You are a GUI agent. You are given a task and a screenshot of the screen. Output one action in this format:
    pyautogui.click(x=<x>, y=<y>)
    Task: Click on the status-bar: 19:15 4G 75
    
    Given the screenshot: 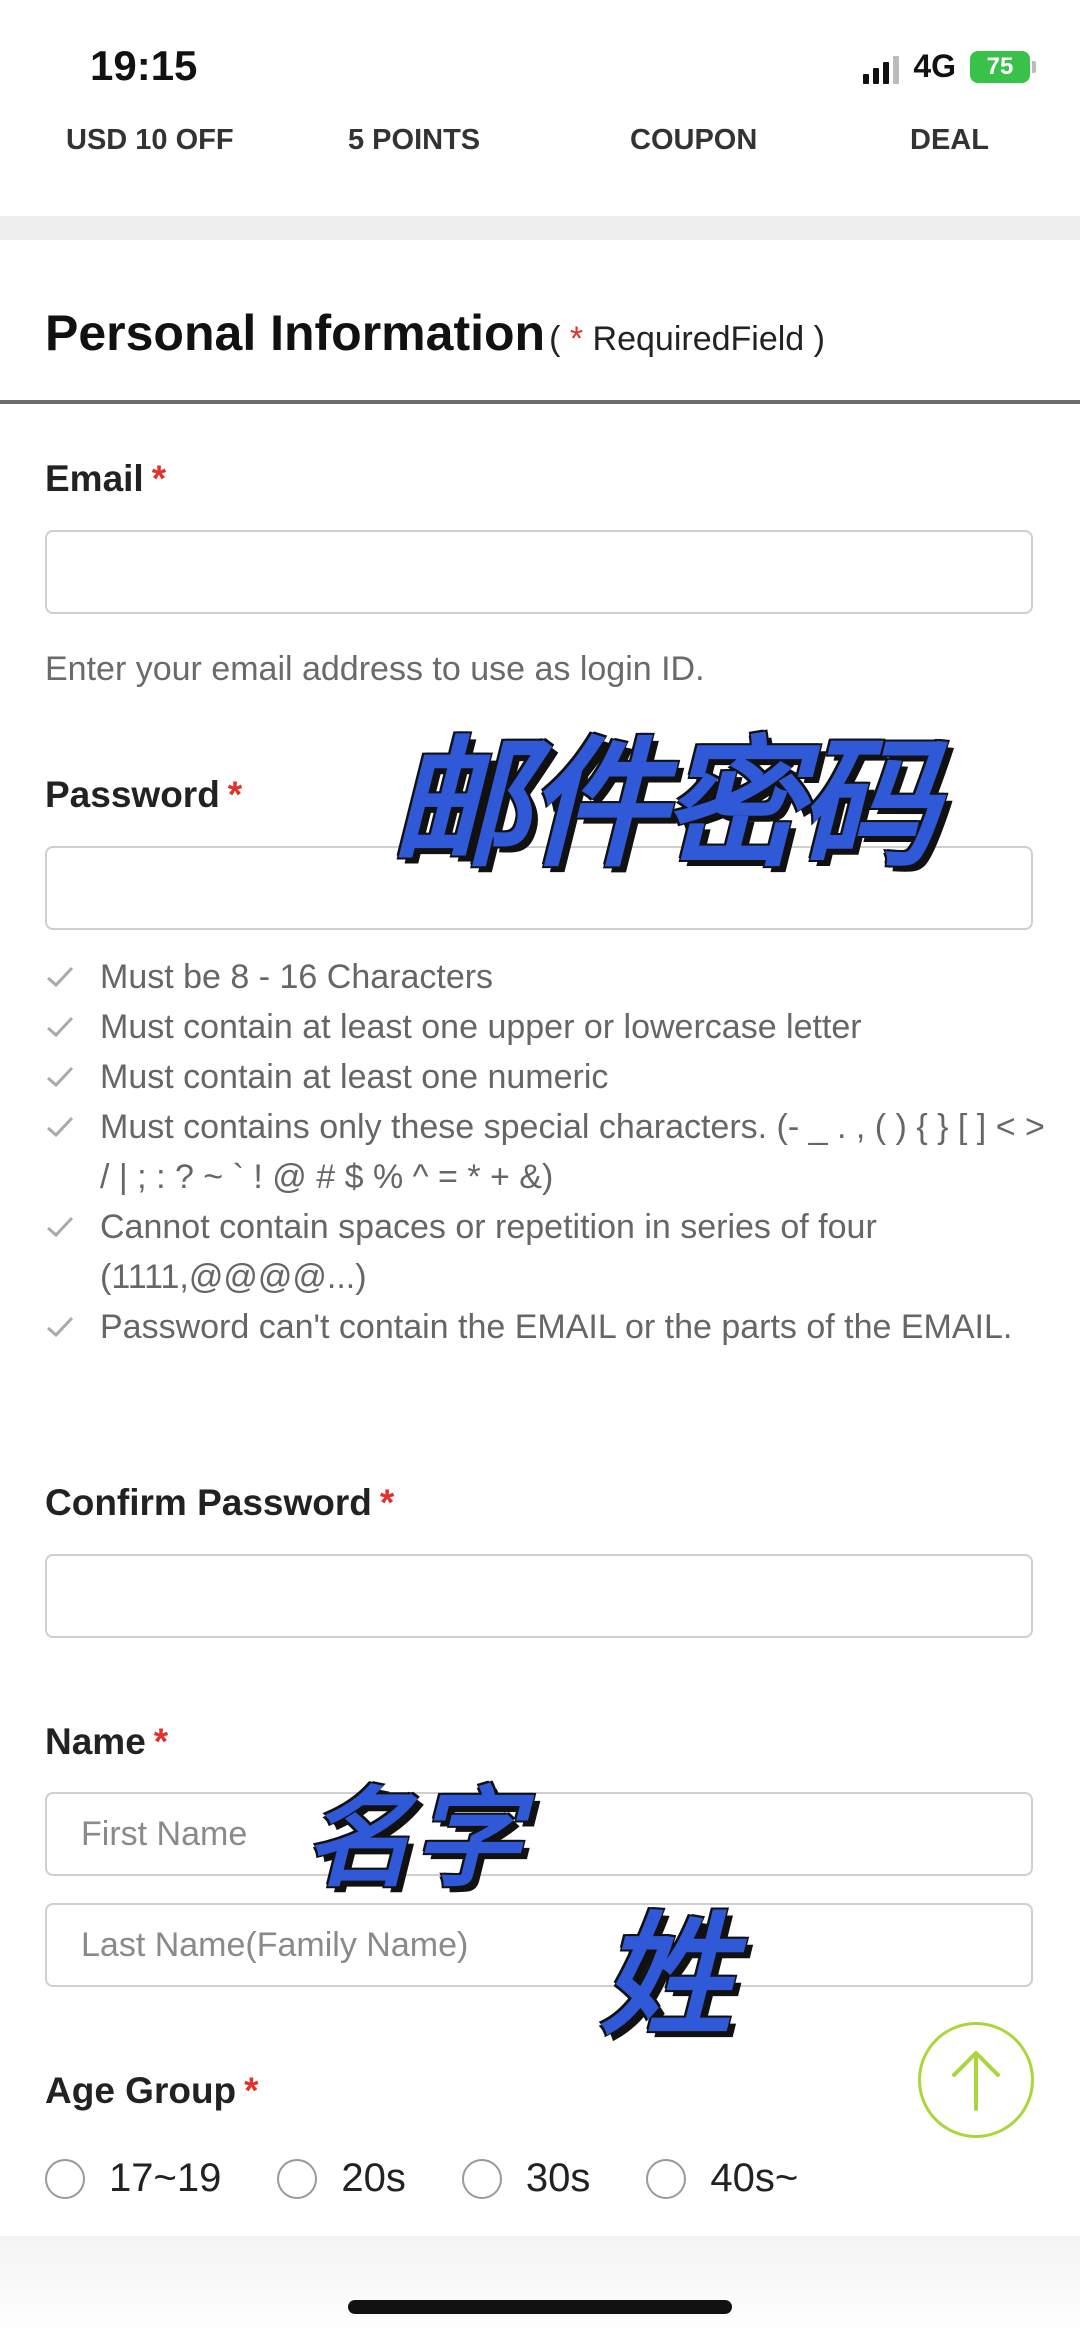 What is the action you would take?
    pyautogui.click(x=540, y=55)
    